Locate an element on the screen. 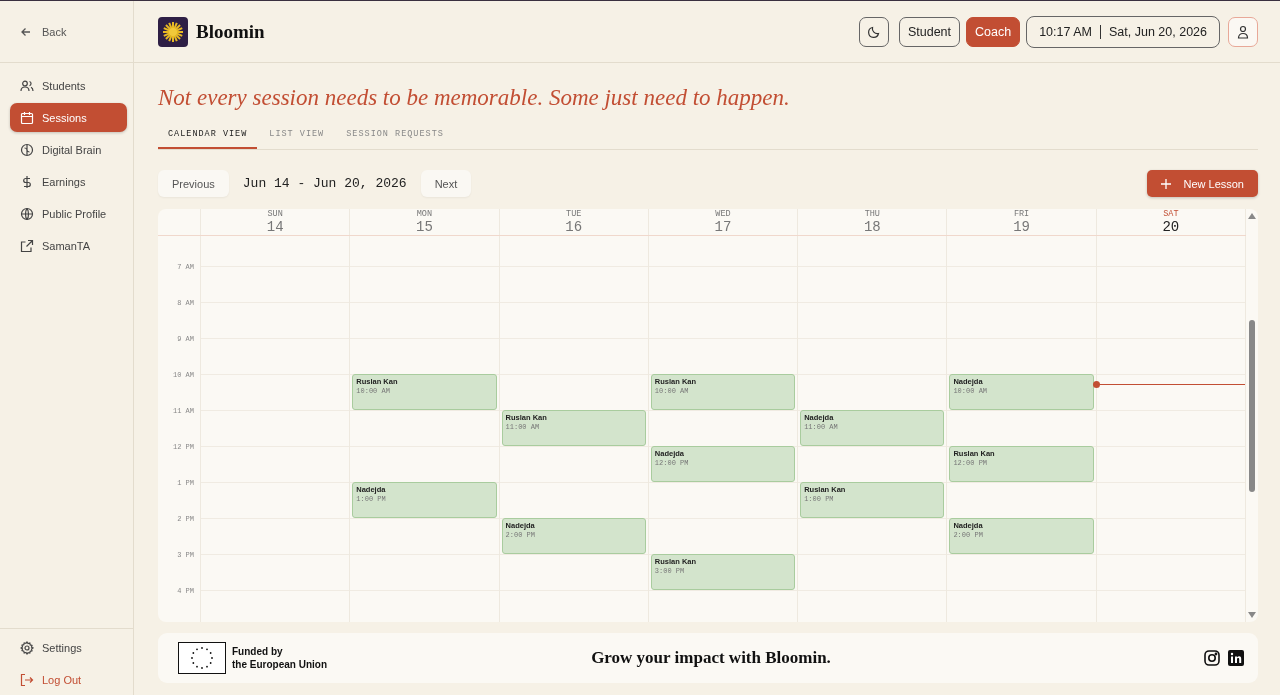 This screenshot has height=695, width=1280. sidebar-item: Digital Brain is located at coordinates (68, 149).